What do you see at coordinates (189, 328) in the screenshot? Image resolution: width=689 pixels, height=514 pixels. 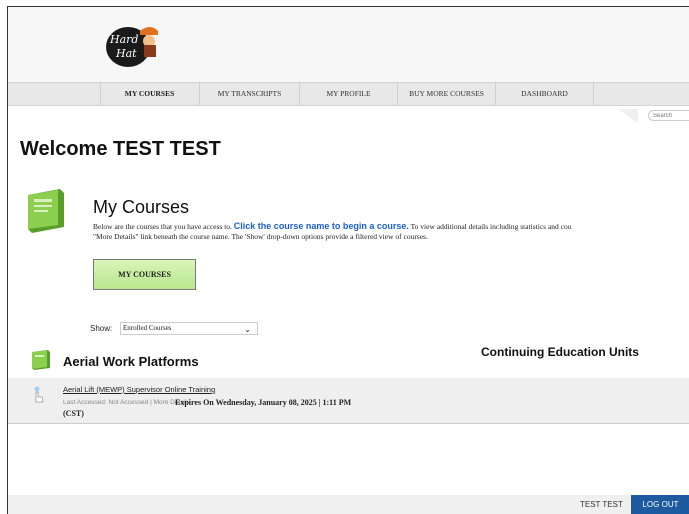 I see `show-dropdown: Enrolled Courses ⌄` at bounding box center [189, 328].